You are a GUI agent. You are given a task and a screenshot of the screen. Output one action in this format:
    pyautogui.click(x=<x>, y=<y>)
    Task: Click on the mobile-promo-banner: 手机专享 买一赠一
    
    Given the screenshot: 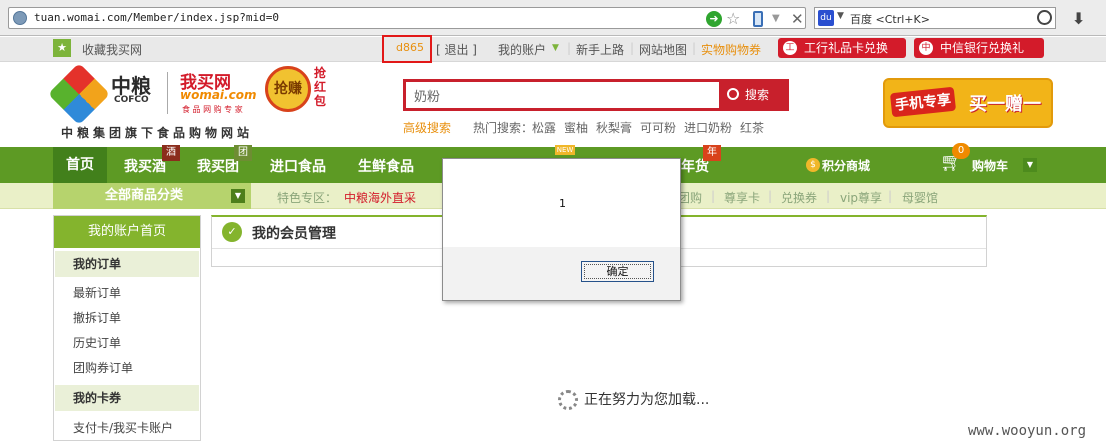 What is the action you would take?
    pyautogui.click(x=968, y=103)
    